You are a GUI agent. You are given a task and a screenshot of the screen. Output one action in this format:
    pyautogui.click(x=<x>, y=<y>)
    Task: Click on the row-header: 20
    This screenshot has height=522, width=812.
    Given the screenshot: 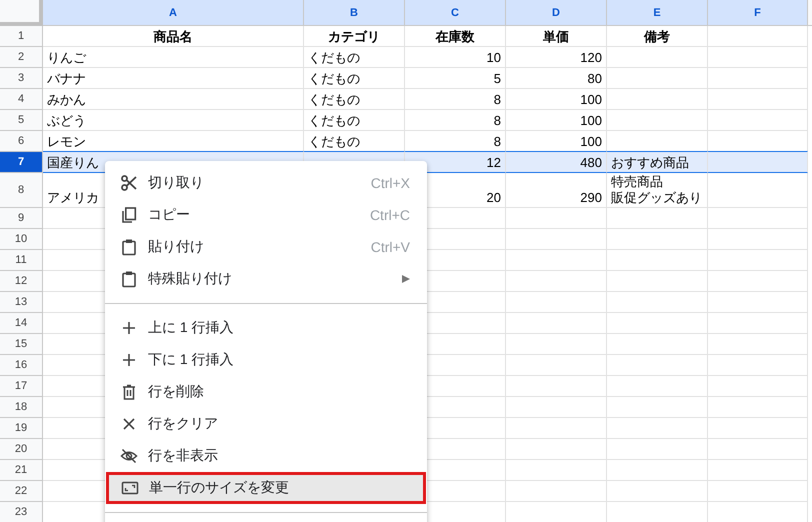 What is the action you would take?
    pyautogui.click(x=21, y=449)
    